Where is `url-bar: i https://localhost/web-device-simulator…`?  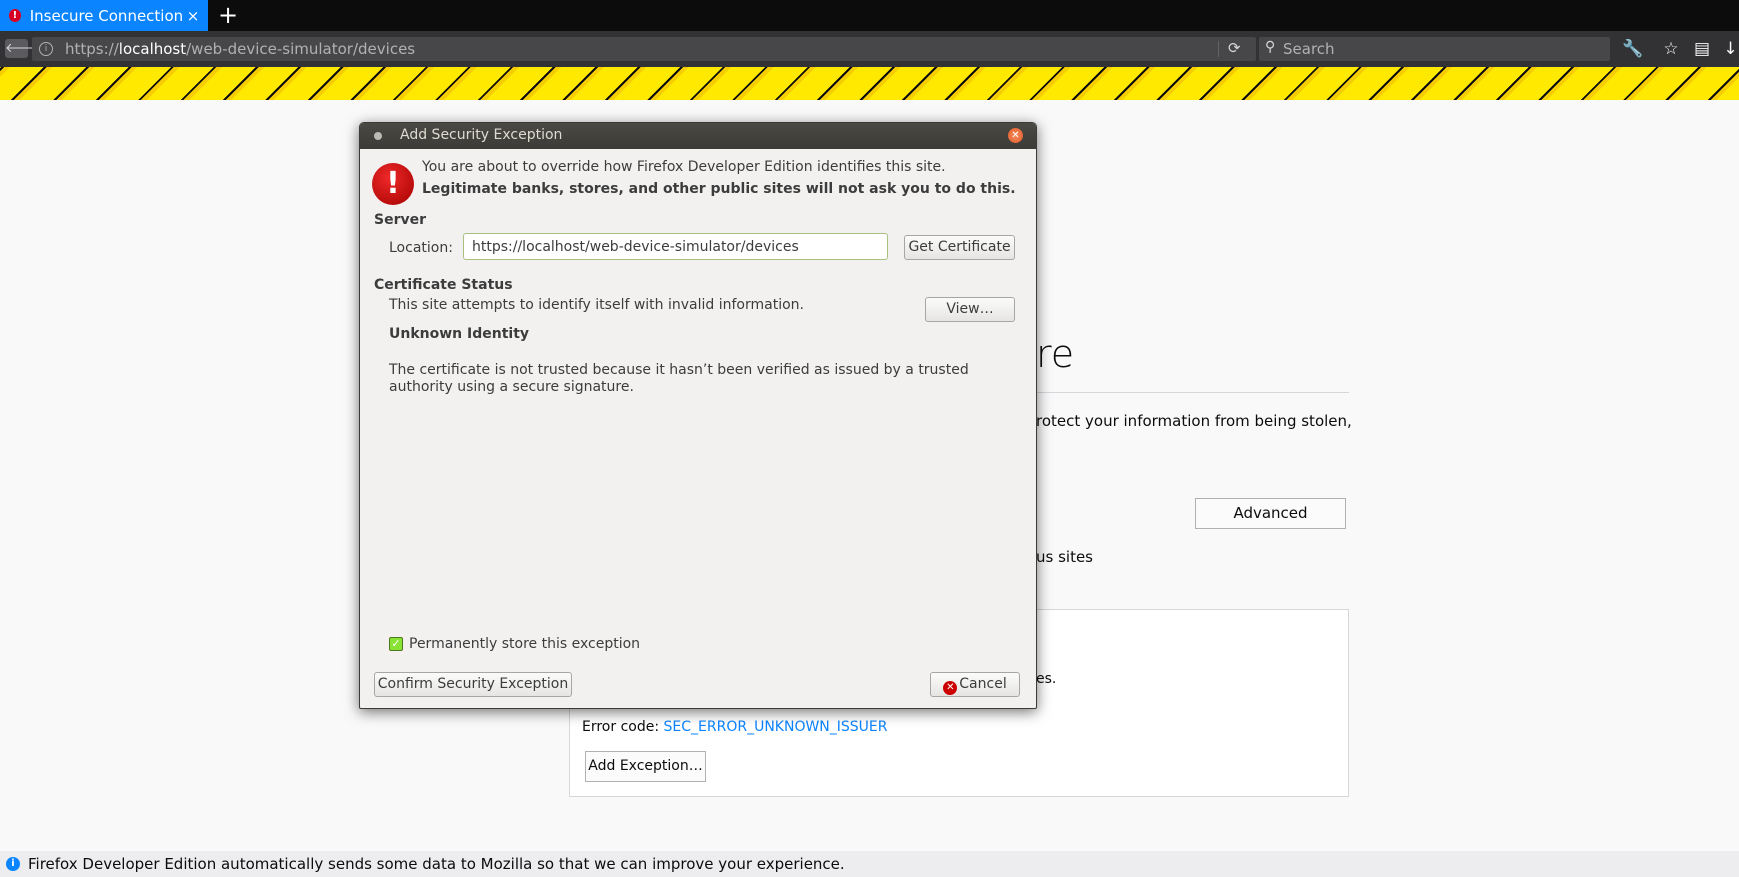 url-bar: i https://localhost/web-device-simulator… is located at coordinates (644, 49).